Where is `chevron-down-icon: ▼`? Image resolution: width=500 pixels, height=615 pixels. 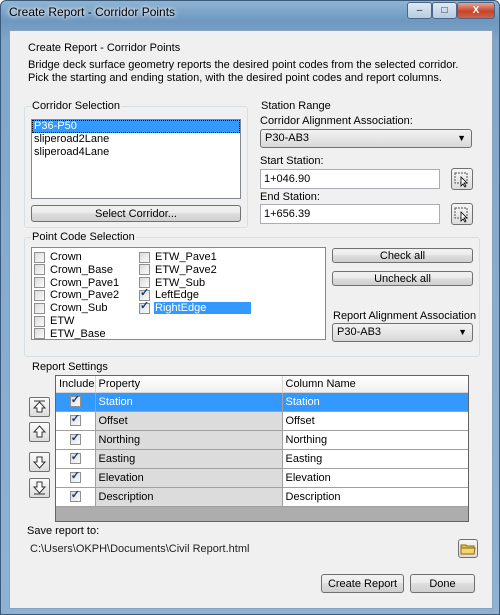
chevron-down-icon: ▼ is located at coordinates (462, 332).